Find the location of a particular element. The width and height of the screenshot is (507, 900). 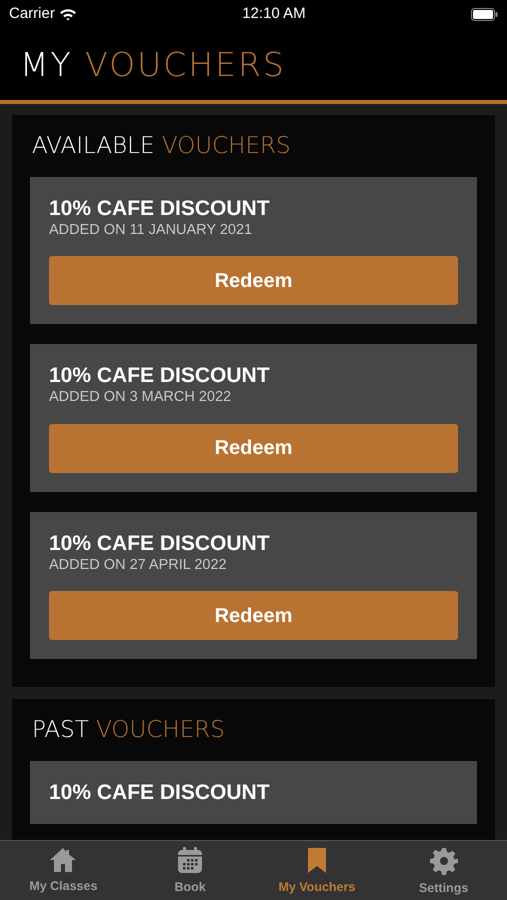

tab-button: My Classes is located at coordinates (63, 870).